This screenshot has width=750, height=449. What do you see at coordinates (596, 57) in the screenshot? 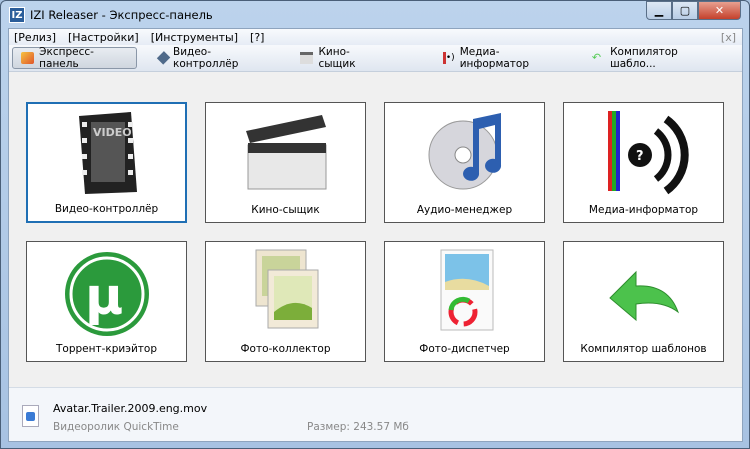
I see `template-arrow-icon: ↶` at bounding box center [596, 57].